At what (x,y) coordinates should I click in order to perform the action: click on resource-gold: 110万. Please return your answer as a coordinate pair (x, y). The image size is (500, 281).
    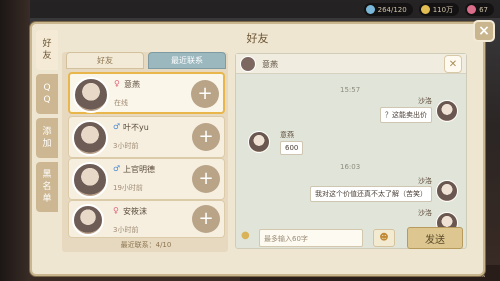
    Looking at the image, I should click on (439, 9).